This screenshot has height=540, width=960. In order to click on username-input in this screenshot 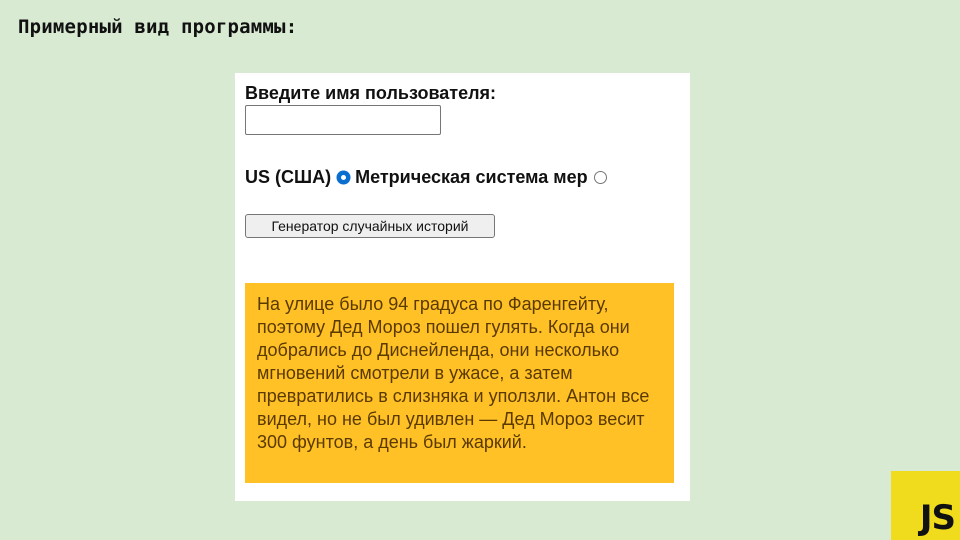, I will do `click(343, 120)`.